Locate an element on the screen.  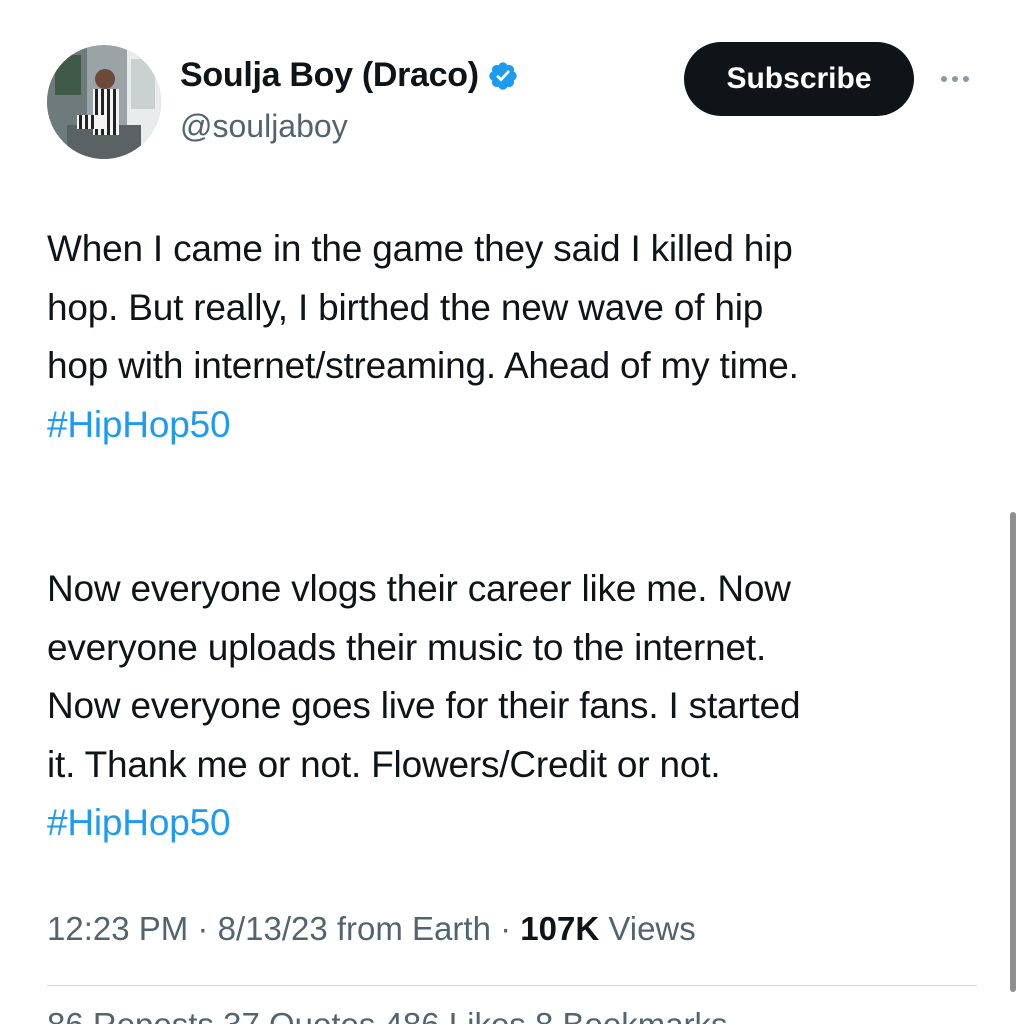
avatar is located at coordinates (104, 102).